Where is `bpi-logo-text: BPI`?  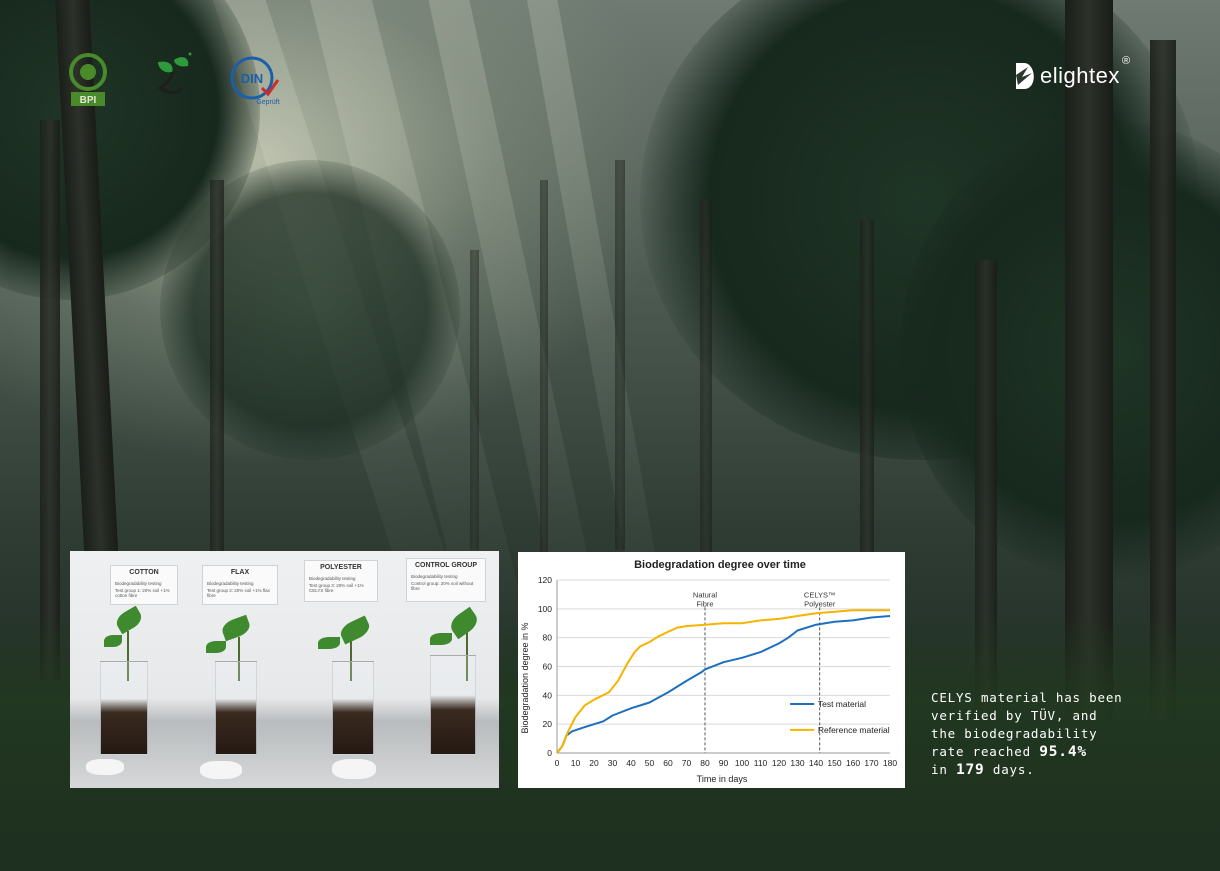
bpi-logo-text: BPI is located at coordinates (88, 100).